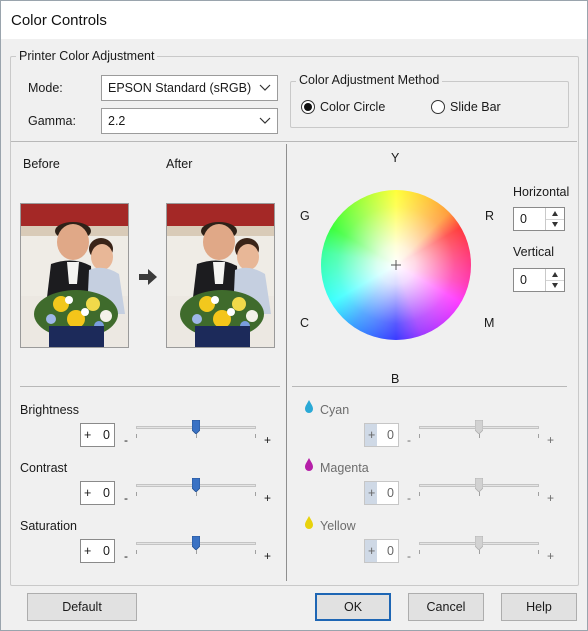  What do you see at coordinates (372, 551) in the screenshot?
I see `yellow-sign: +` at bounding box center [372, 551].